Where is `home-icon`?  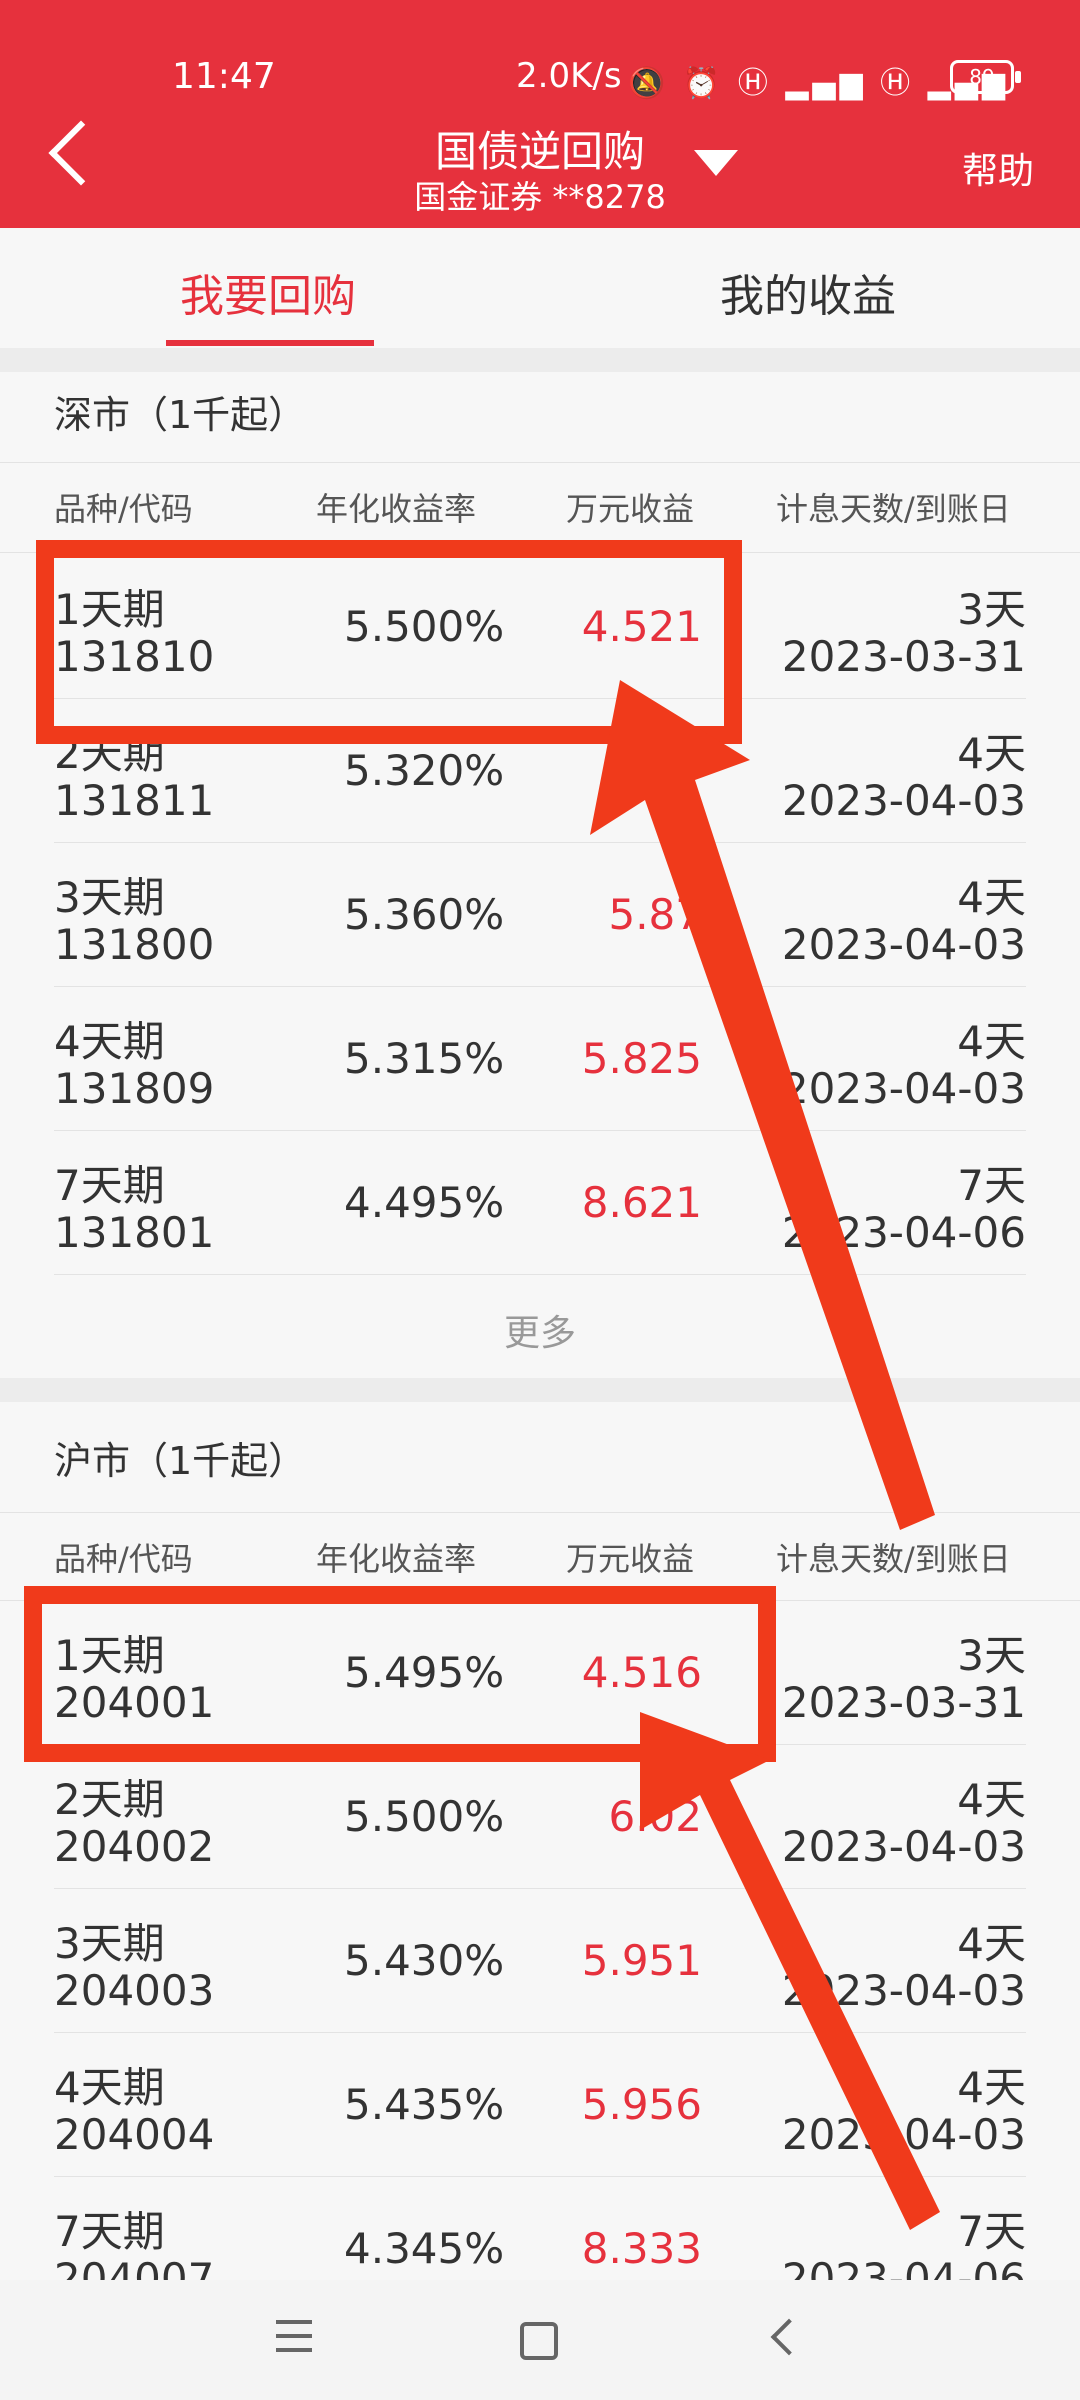
home-icon is located at coordinates (539, 2341).